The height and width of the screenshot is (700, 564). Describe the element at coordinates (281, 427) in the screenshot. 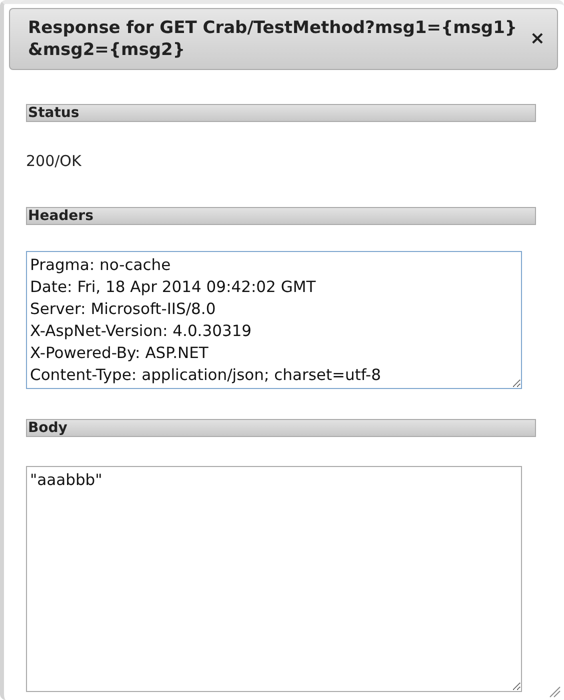

I see `section-heading: Body` at that location.